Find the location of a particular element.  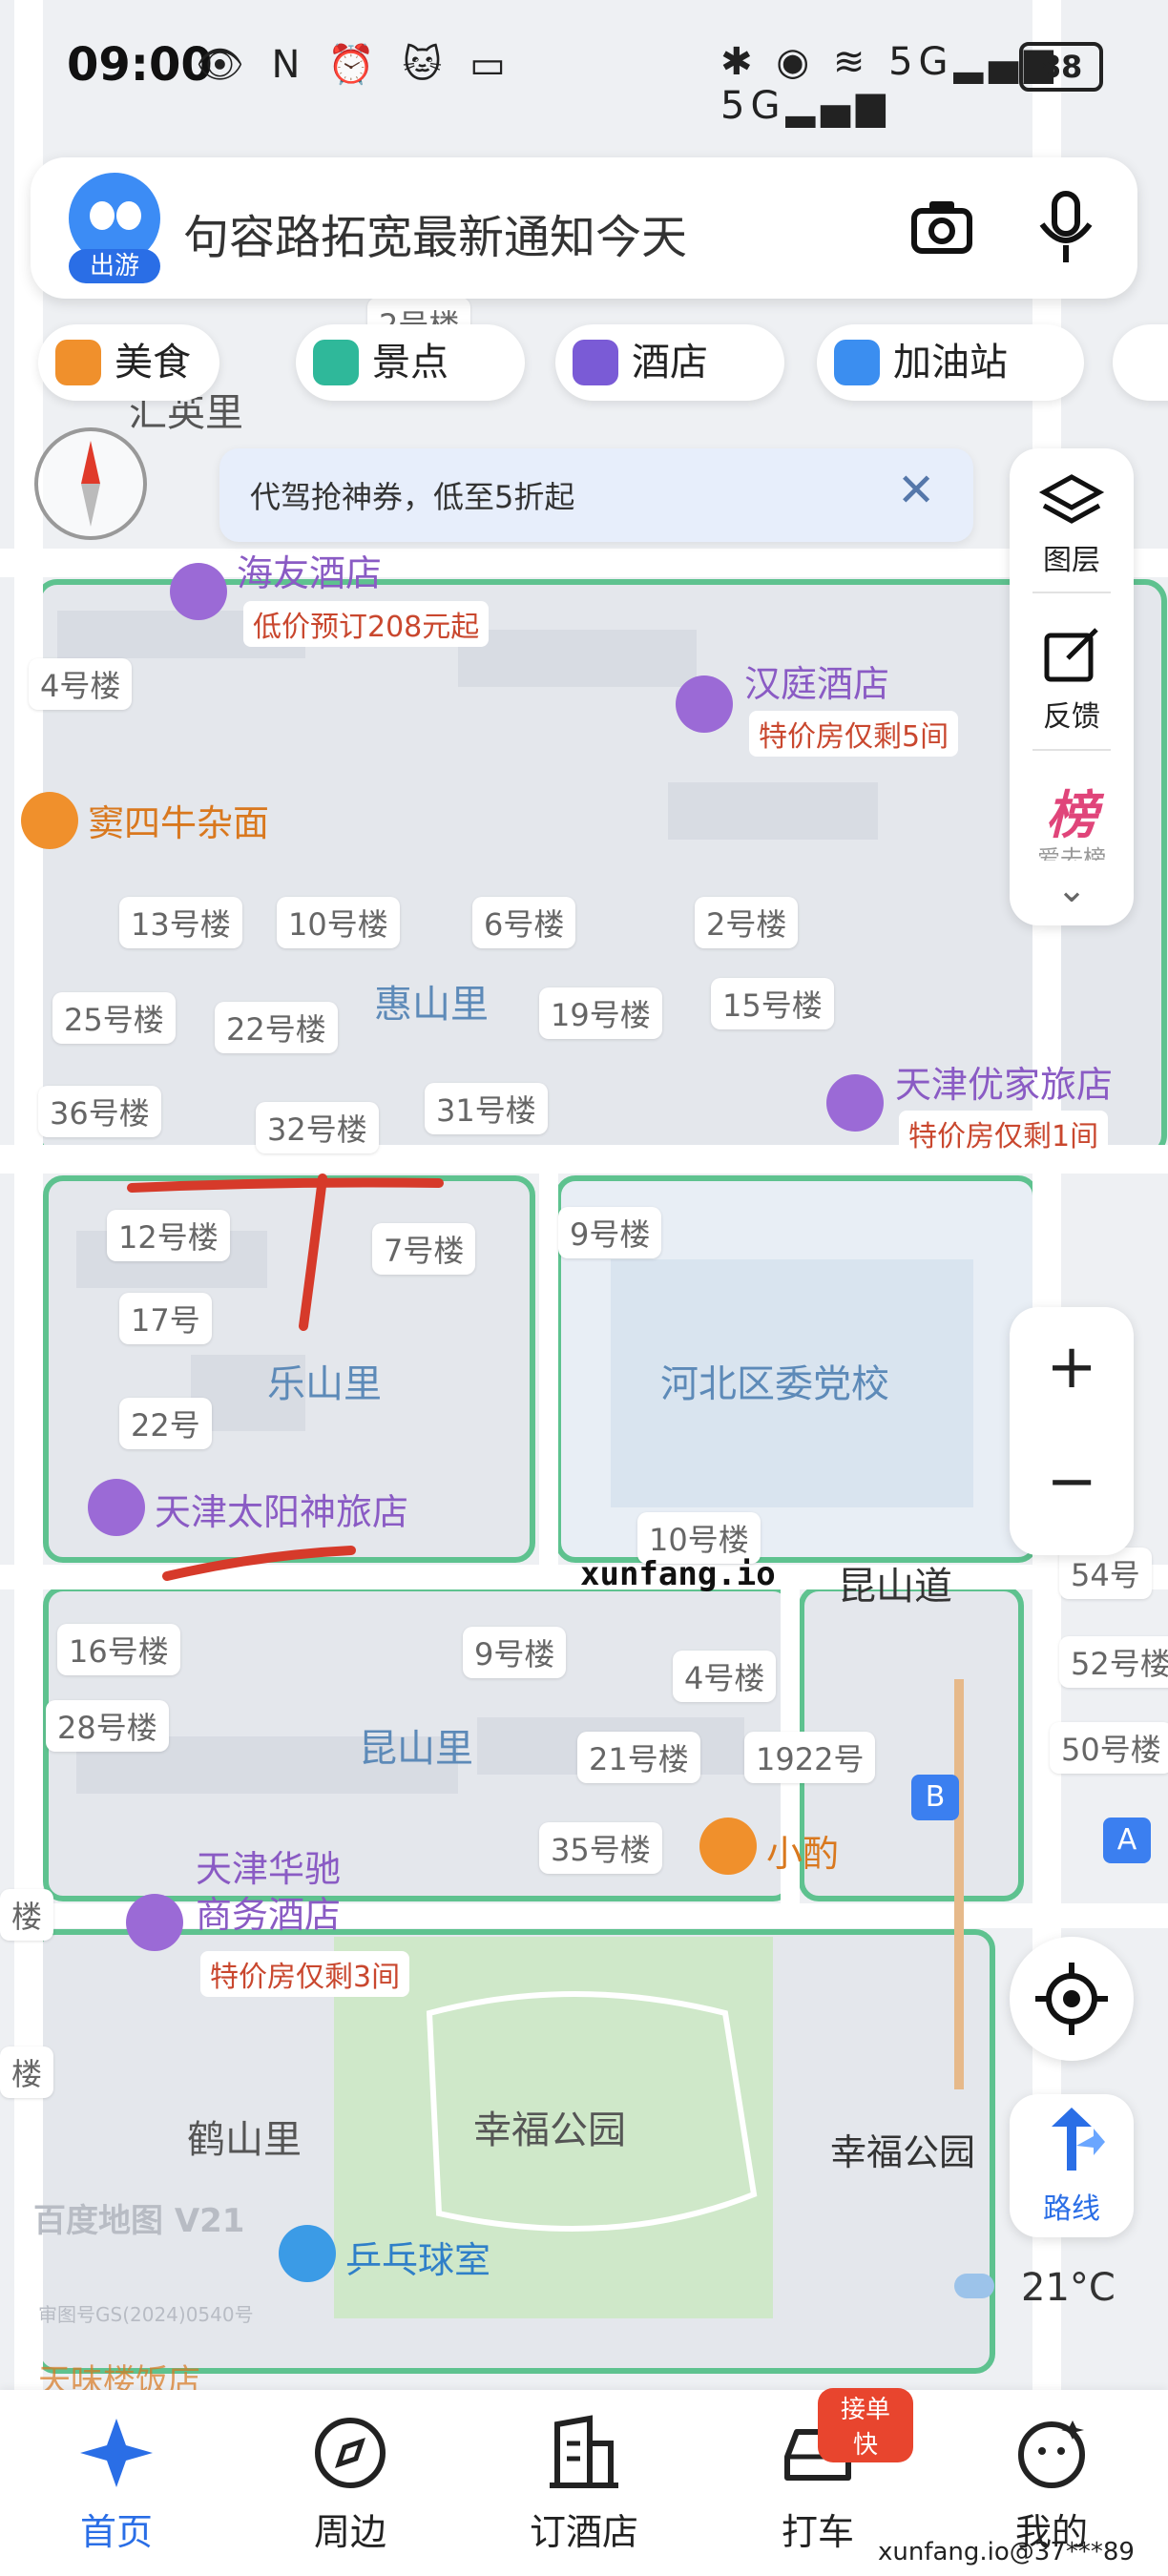

poi-xingfu-park-station: 幸福公园 is located at coordinates (902, 2149).